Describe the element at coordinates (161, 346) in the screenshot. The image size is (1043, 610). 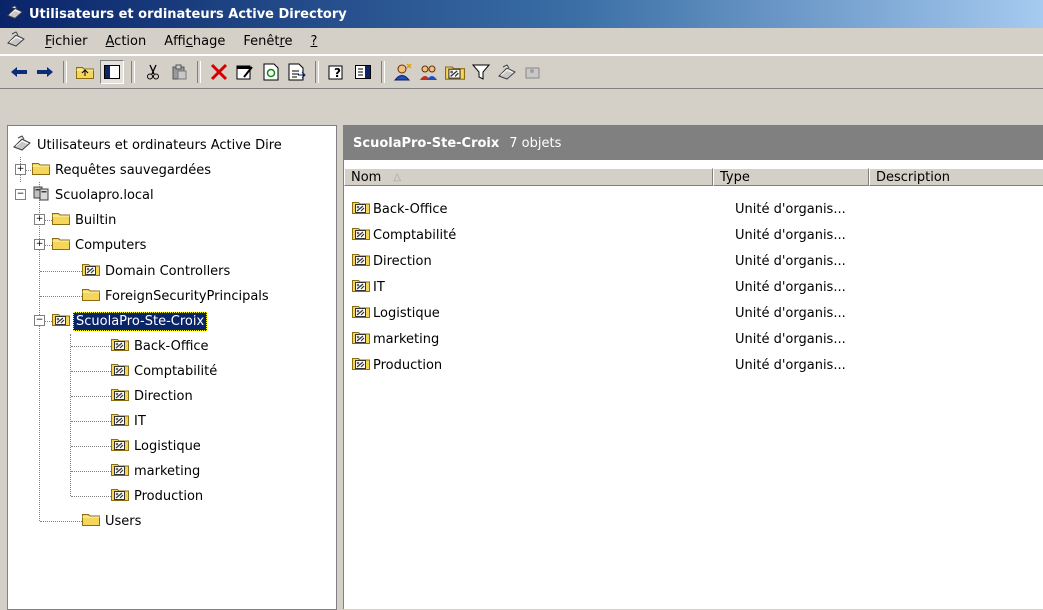
I see `tree-node-child-ou: Back-Office` at that location.